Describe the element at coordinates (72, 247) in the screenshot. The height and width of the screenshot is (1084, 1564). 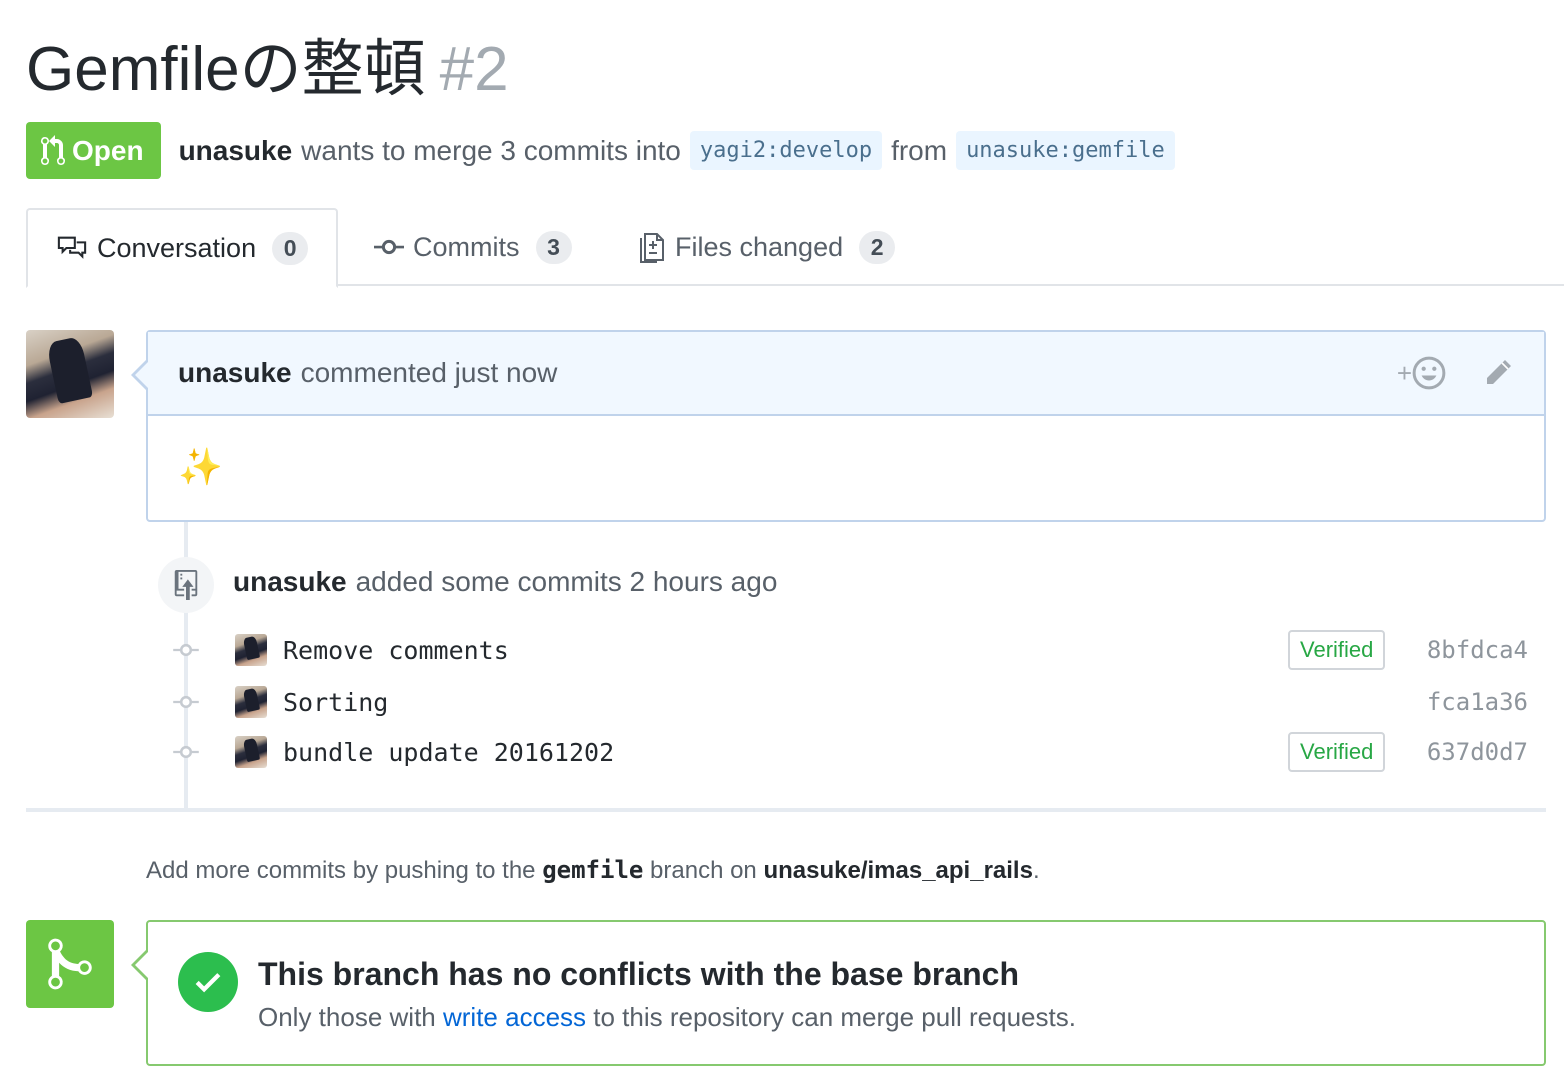
I see `comment-discussion-icon` at that location.